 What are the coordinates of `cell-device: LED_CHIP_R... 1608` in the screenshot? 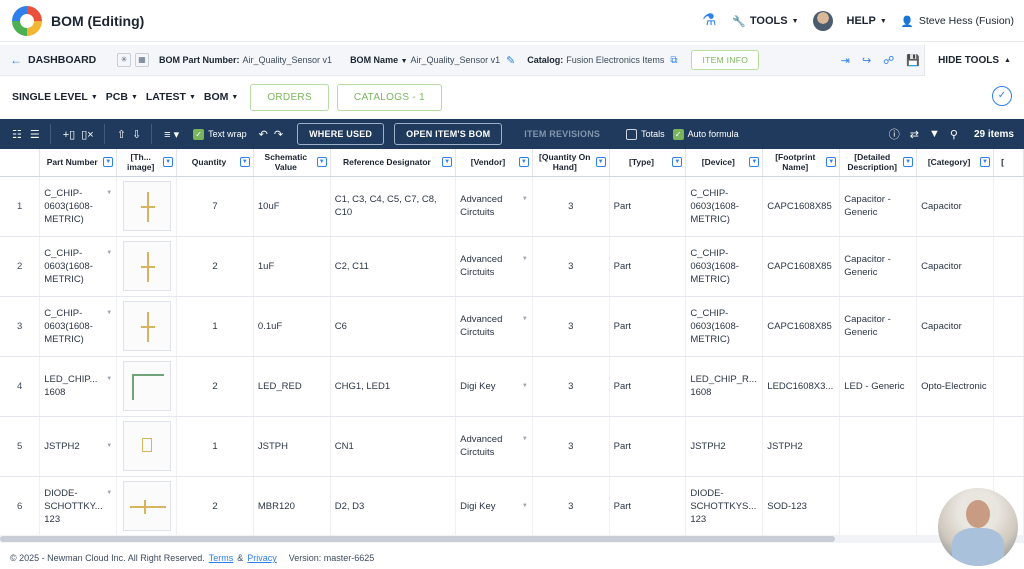 It's located at (724, 386).